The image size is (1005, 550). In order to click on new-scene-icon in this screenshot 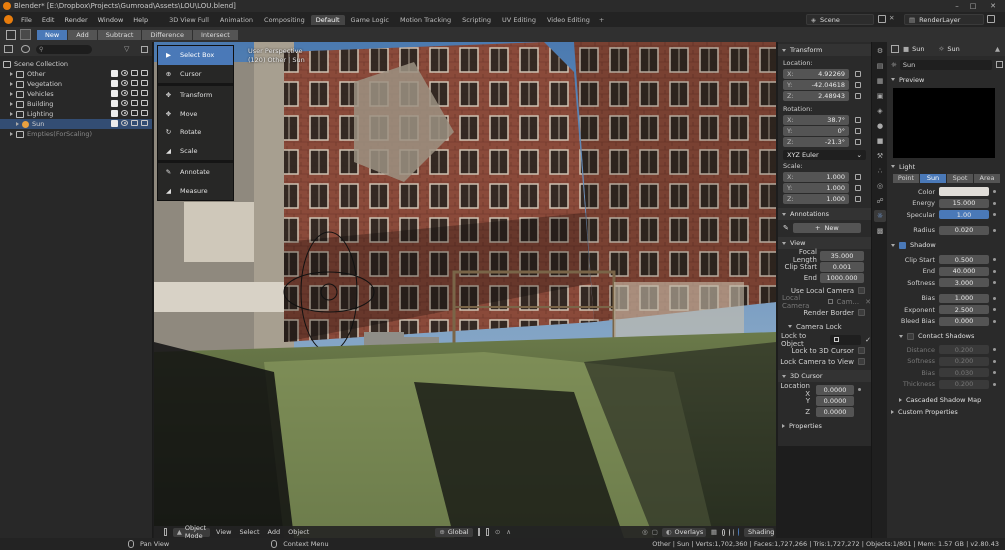, I will do `click(882, 19)`.